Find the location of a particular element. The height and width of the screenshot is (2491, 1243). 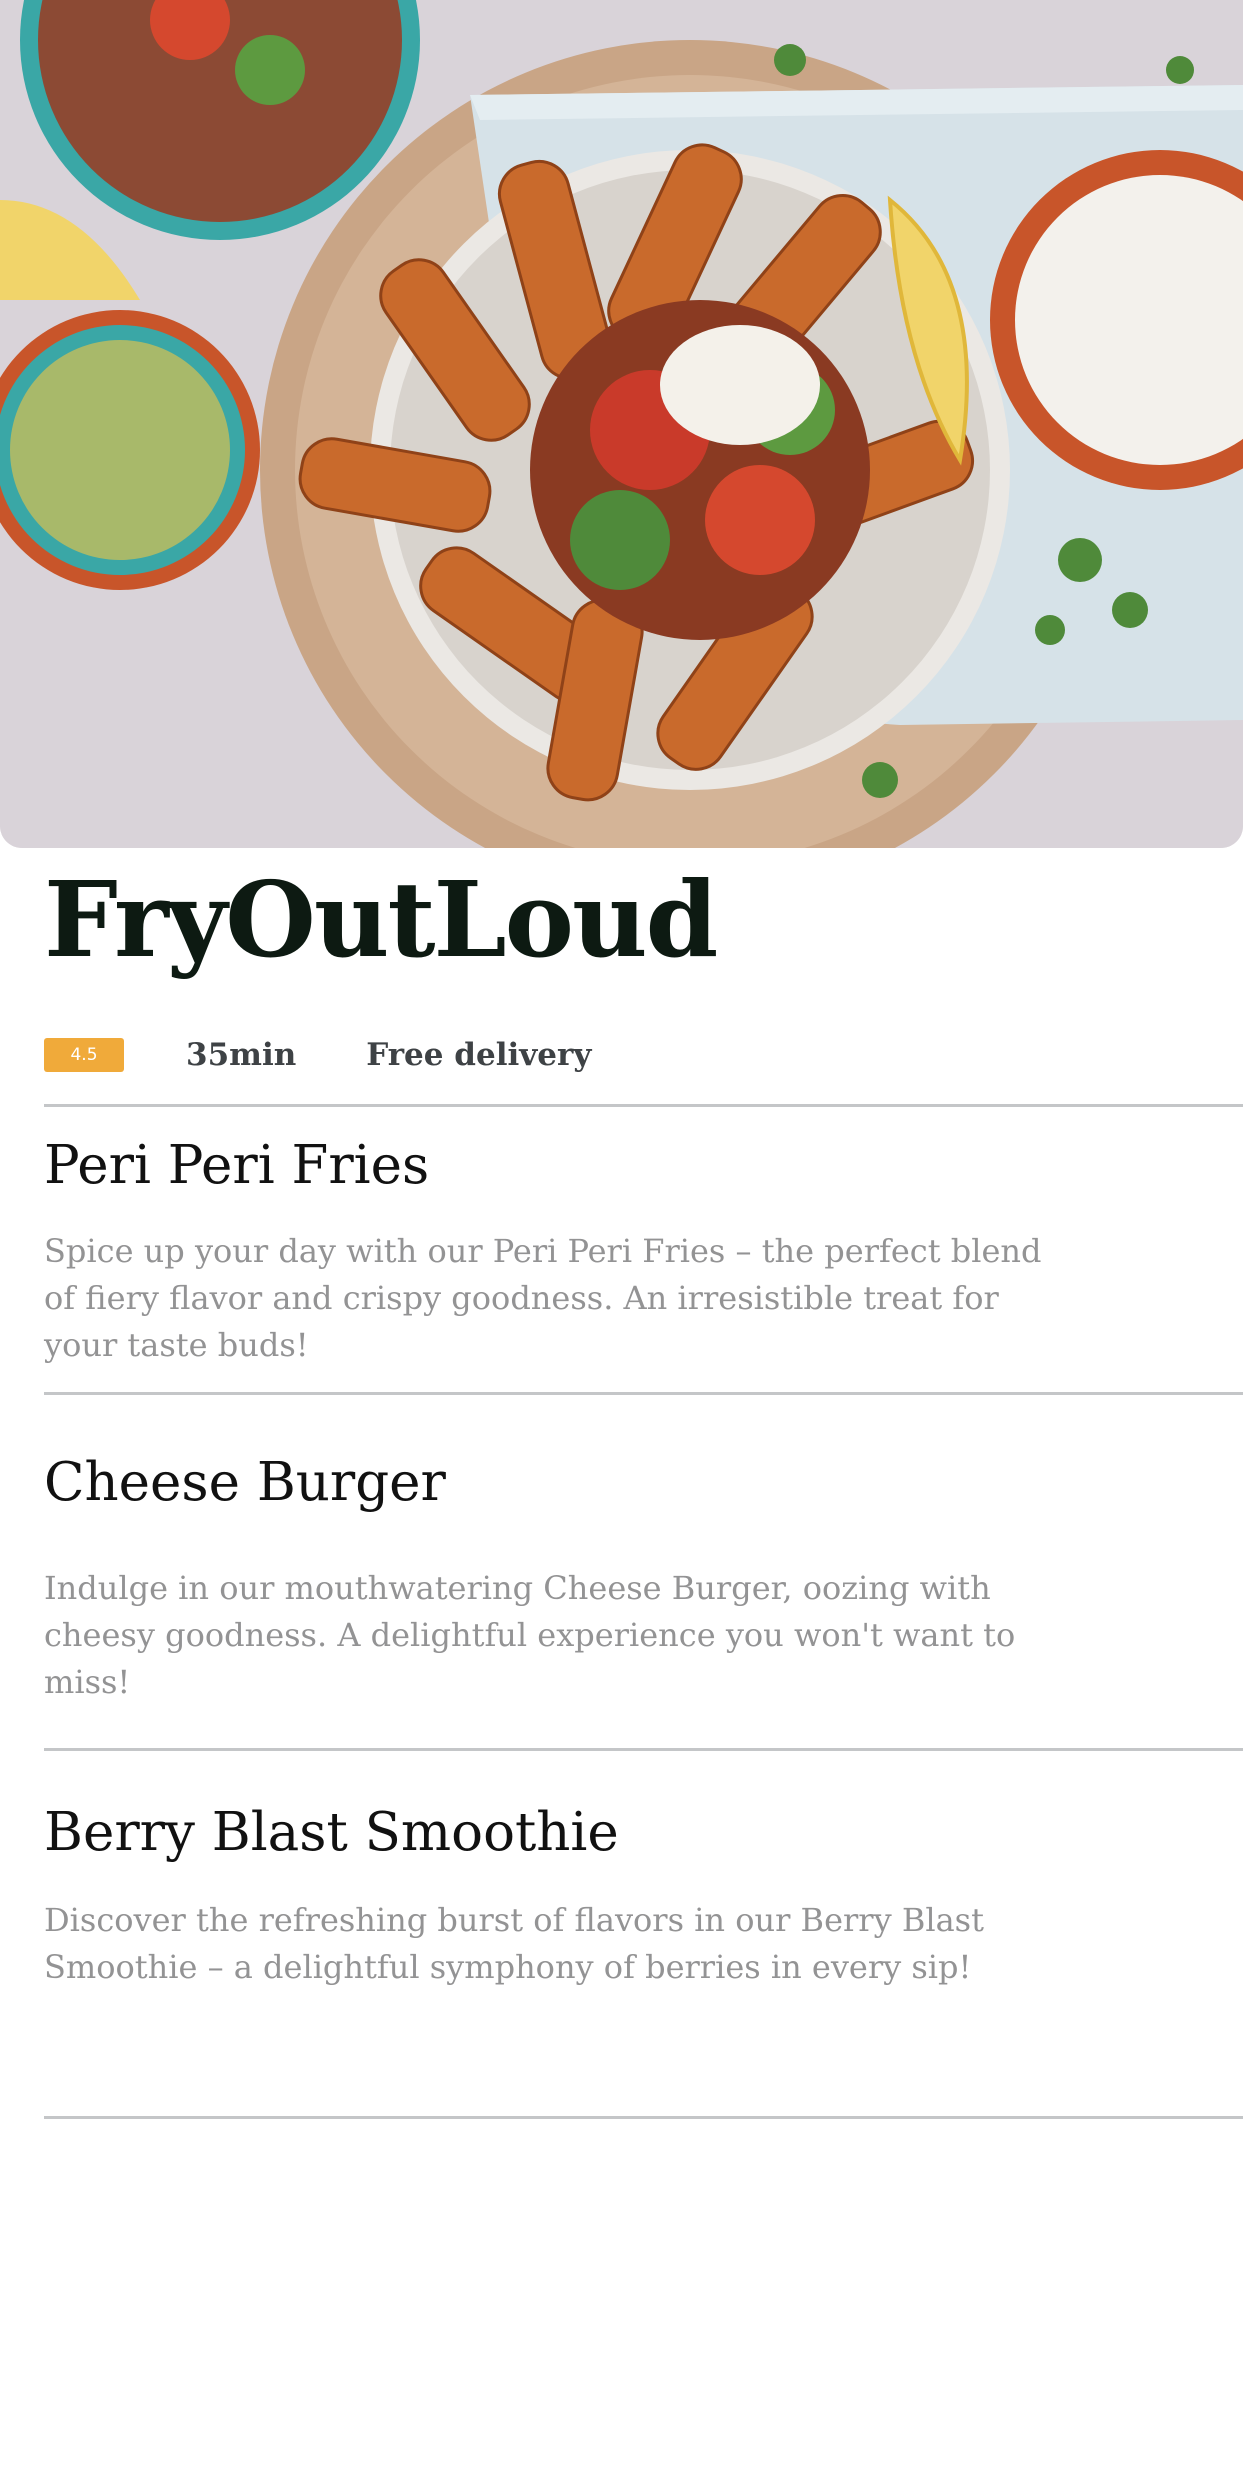

delivery-time: 35min is located at coordinates (241, 1055).